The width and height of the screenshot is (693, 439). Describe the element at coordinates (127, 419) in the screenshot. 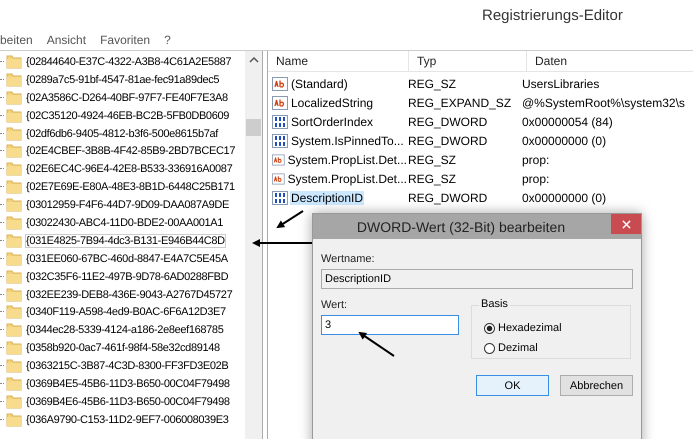

I see `tree-item: {036A9790-C153-11D2-9EF7-006008039E3` at that location.